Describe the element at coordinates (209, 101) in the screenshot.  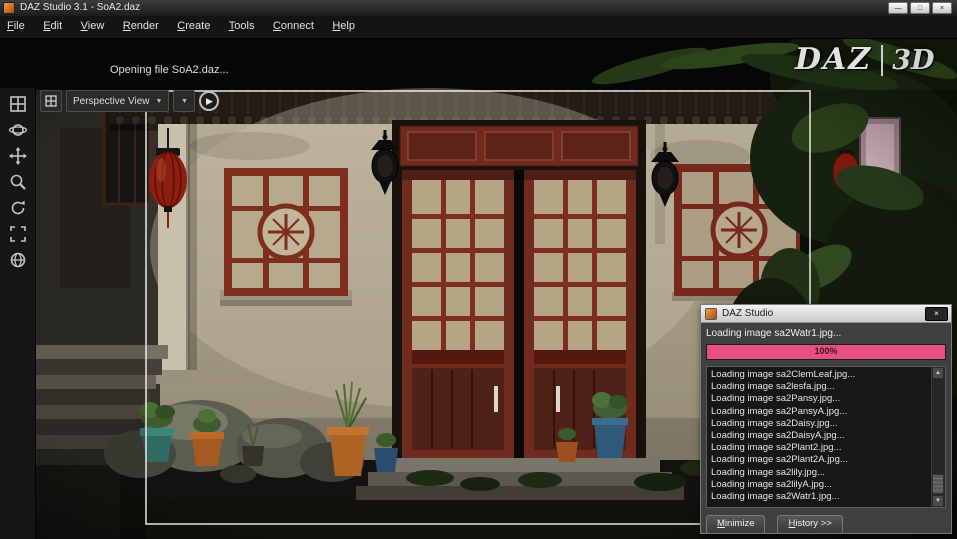
I see `next-view-button: ▶` at that location.